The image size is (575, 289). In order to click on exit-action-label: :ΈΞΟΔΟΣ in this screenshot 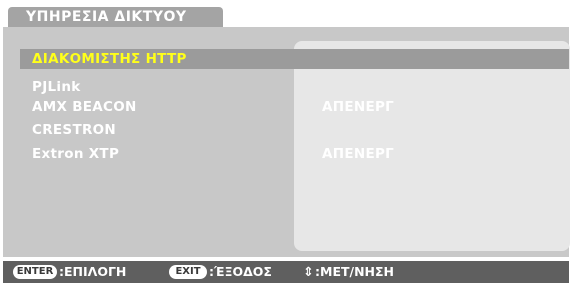, I will do `click(240, 271)`.